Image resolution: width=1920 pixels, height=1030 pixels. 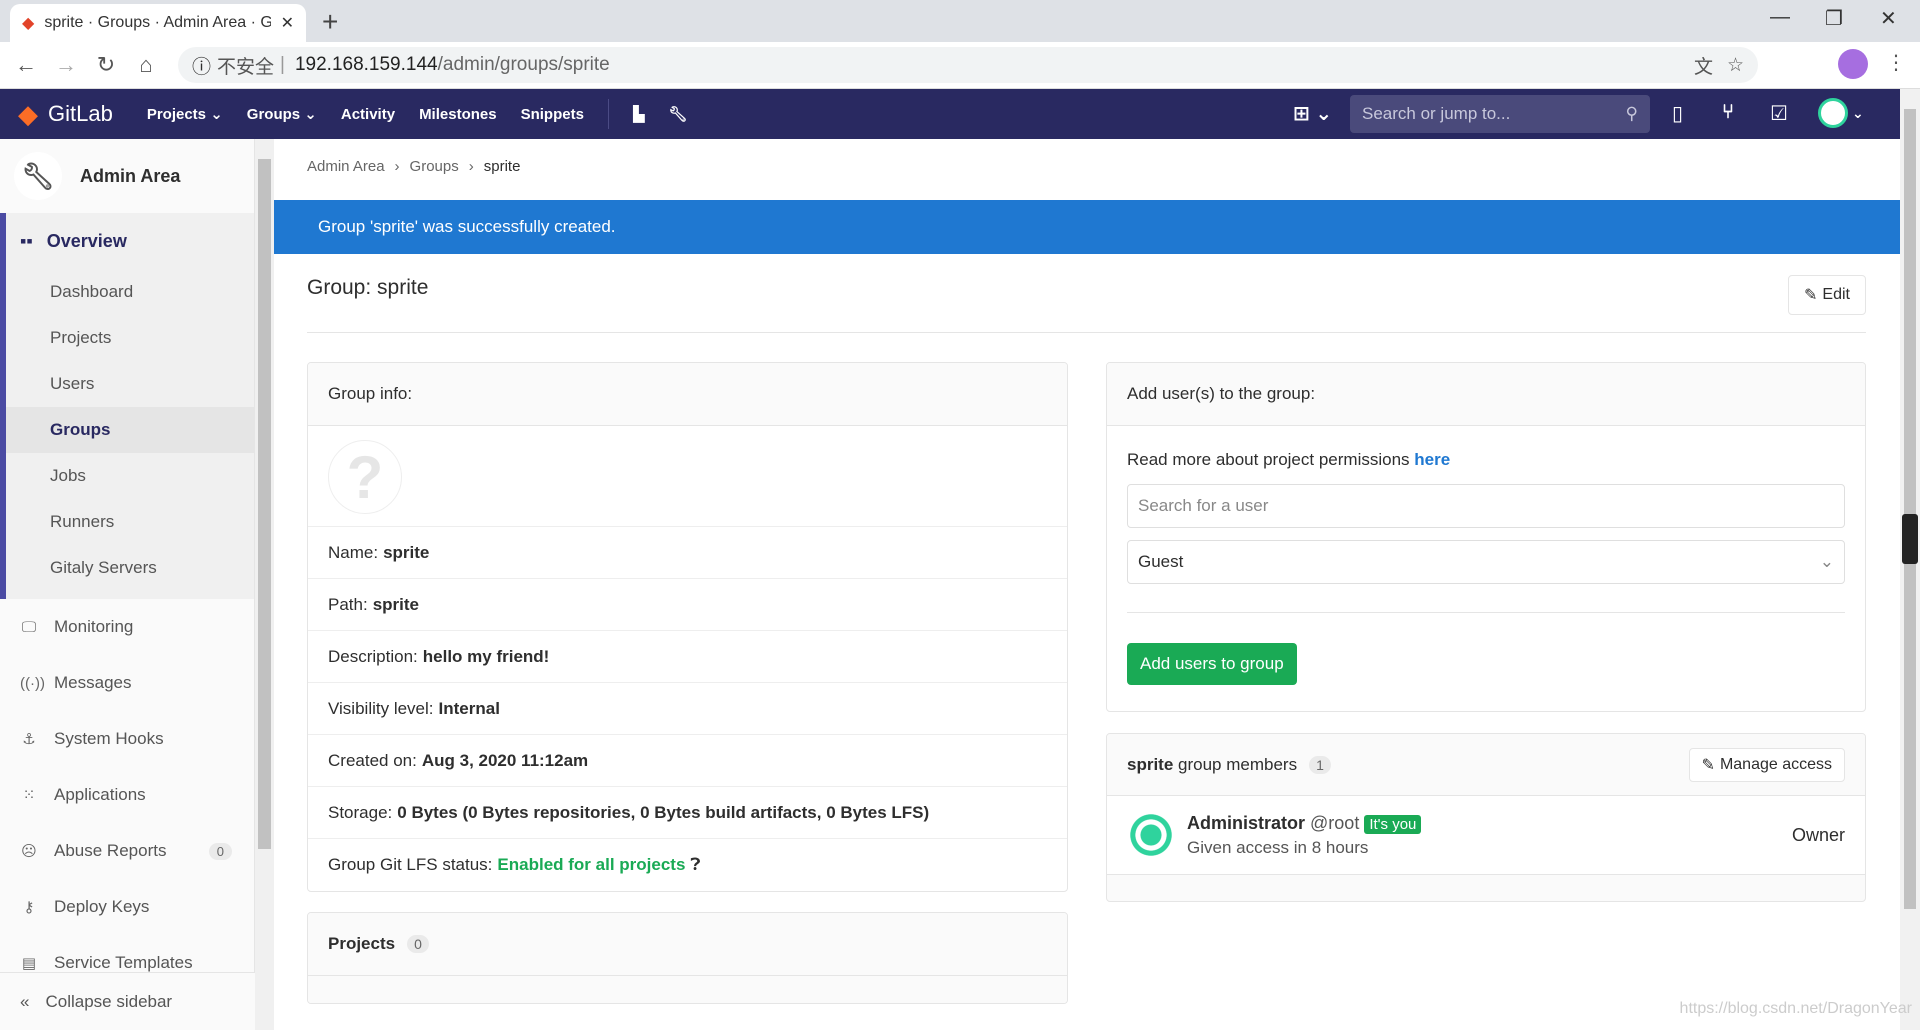 I want to click on merge-requests-icon: ⑂, so click(x=1728, y=112).